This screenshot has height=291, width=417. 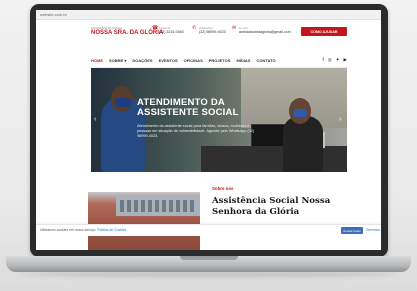 What do you see at coordinates (209, 258) in the screenshot?
I see `laptop-notch` at bounding box center [209, 258].